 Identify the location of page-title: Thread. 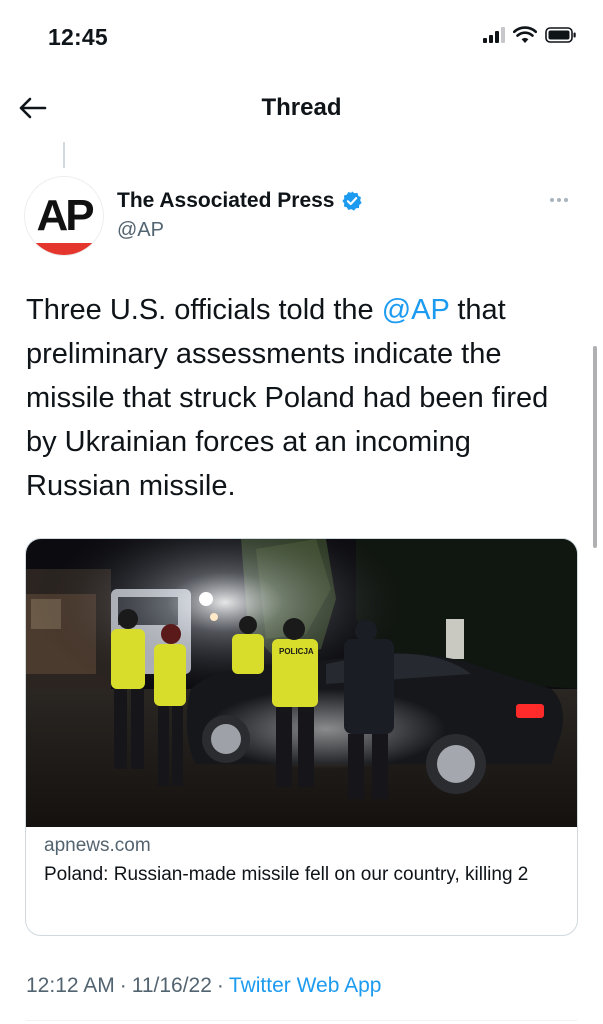
(301, 107).